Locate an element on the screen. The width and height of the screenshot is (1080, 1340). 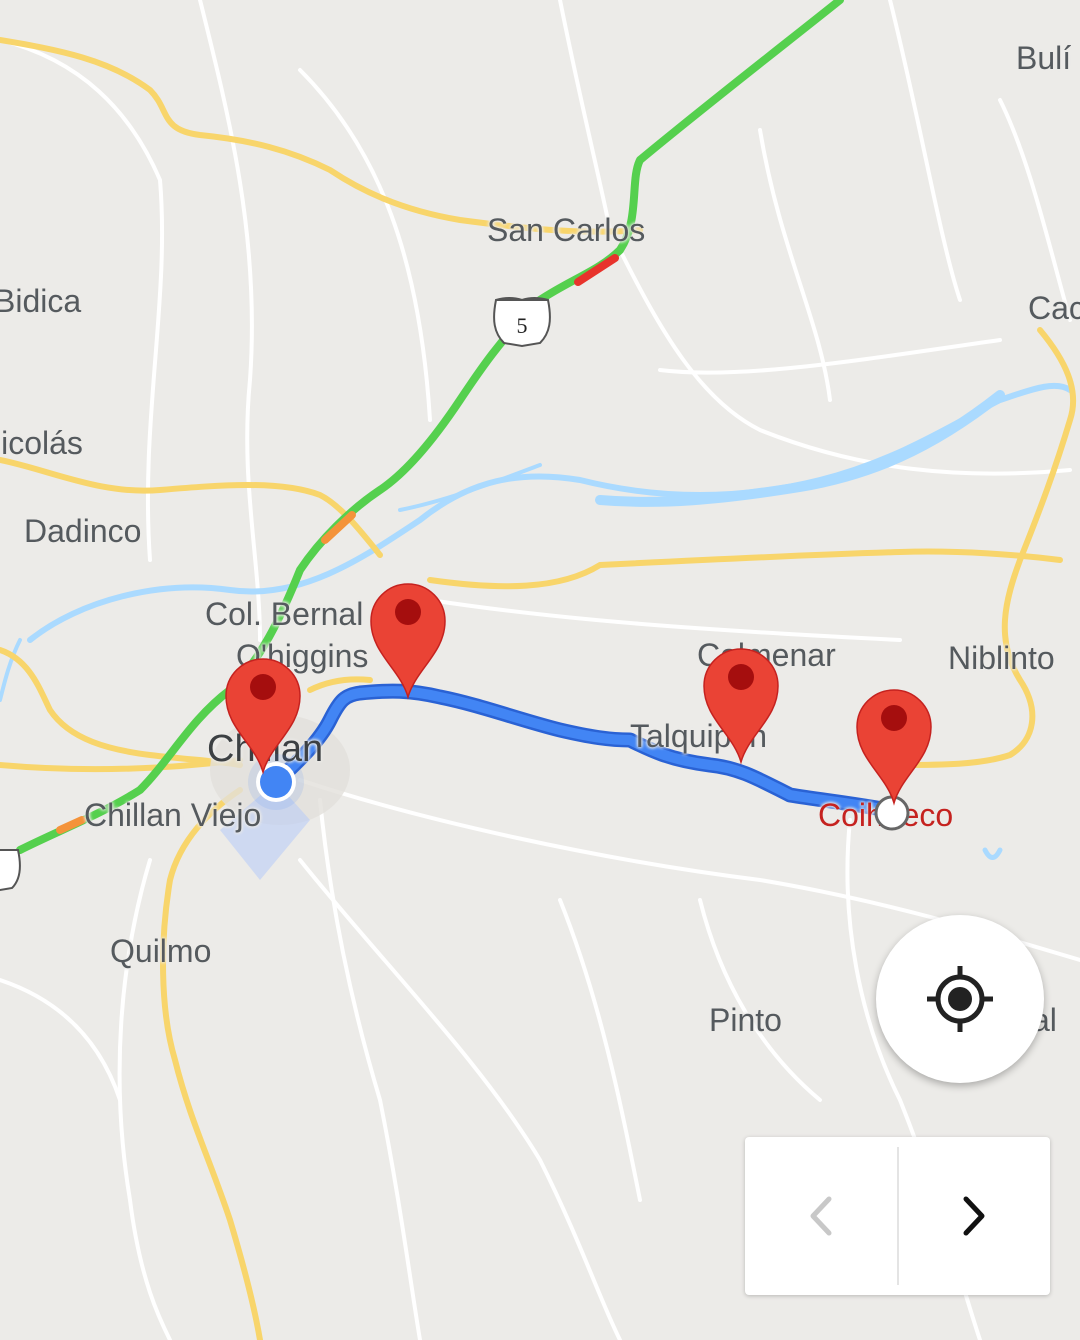
place-label-col-bernardo: Col. Bernal is located at coordinates (284, 614).